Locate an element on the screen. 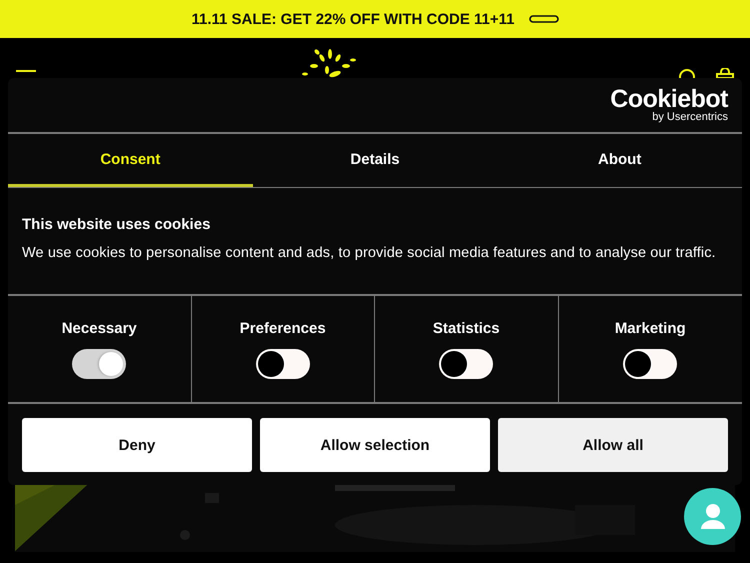  pill-icon is located at coordinates (543, 19).